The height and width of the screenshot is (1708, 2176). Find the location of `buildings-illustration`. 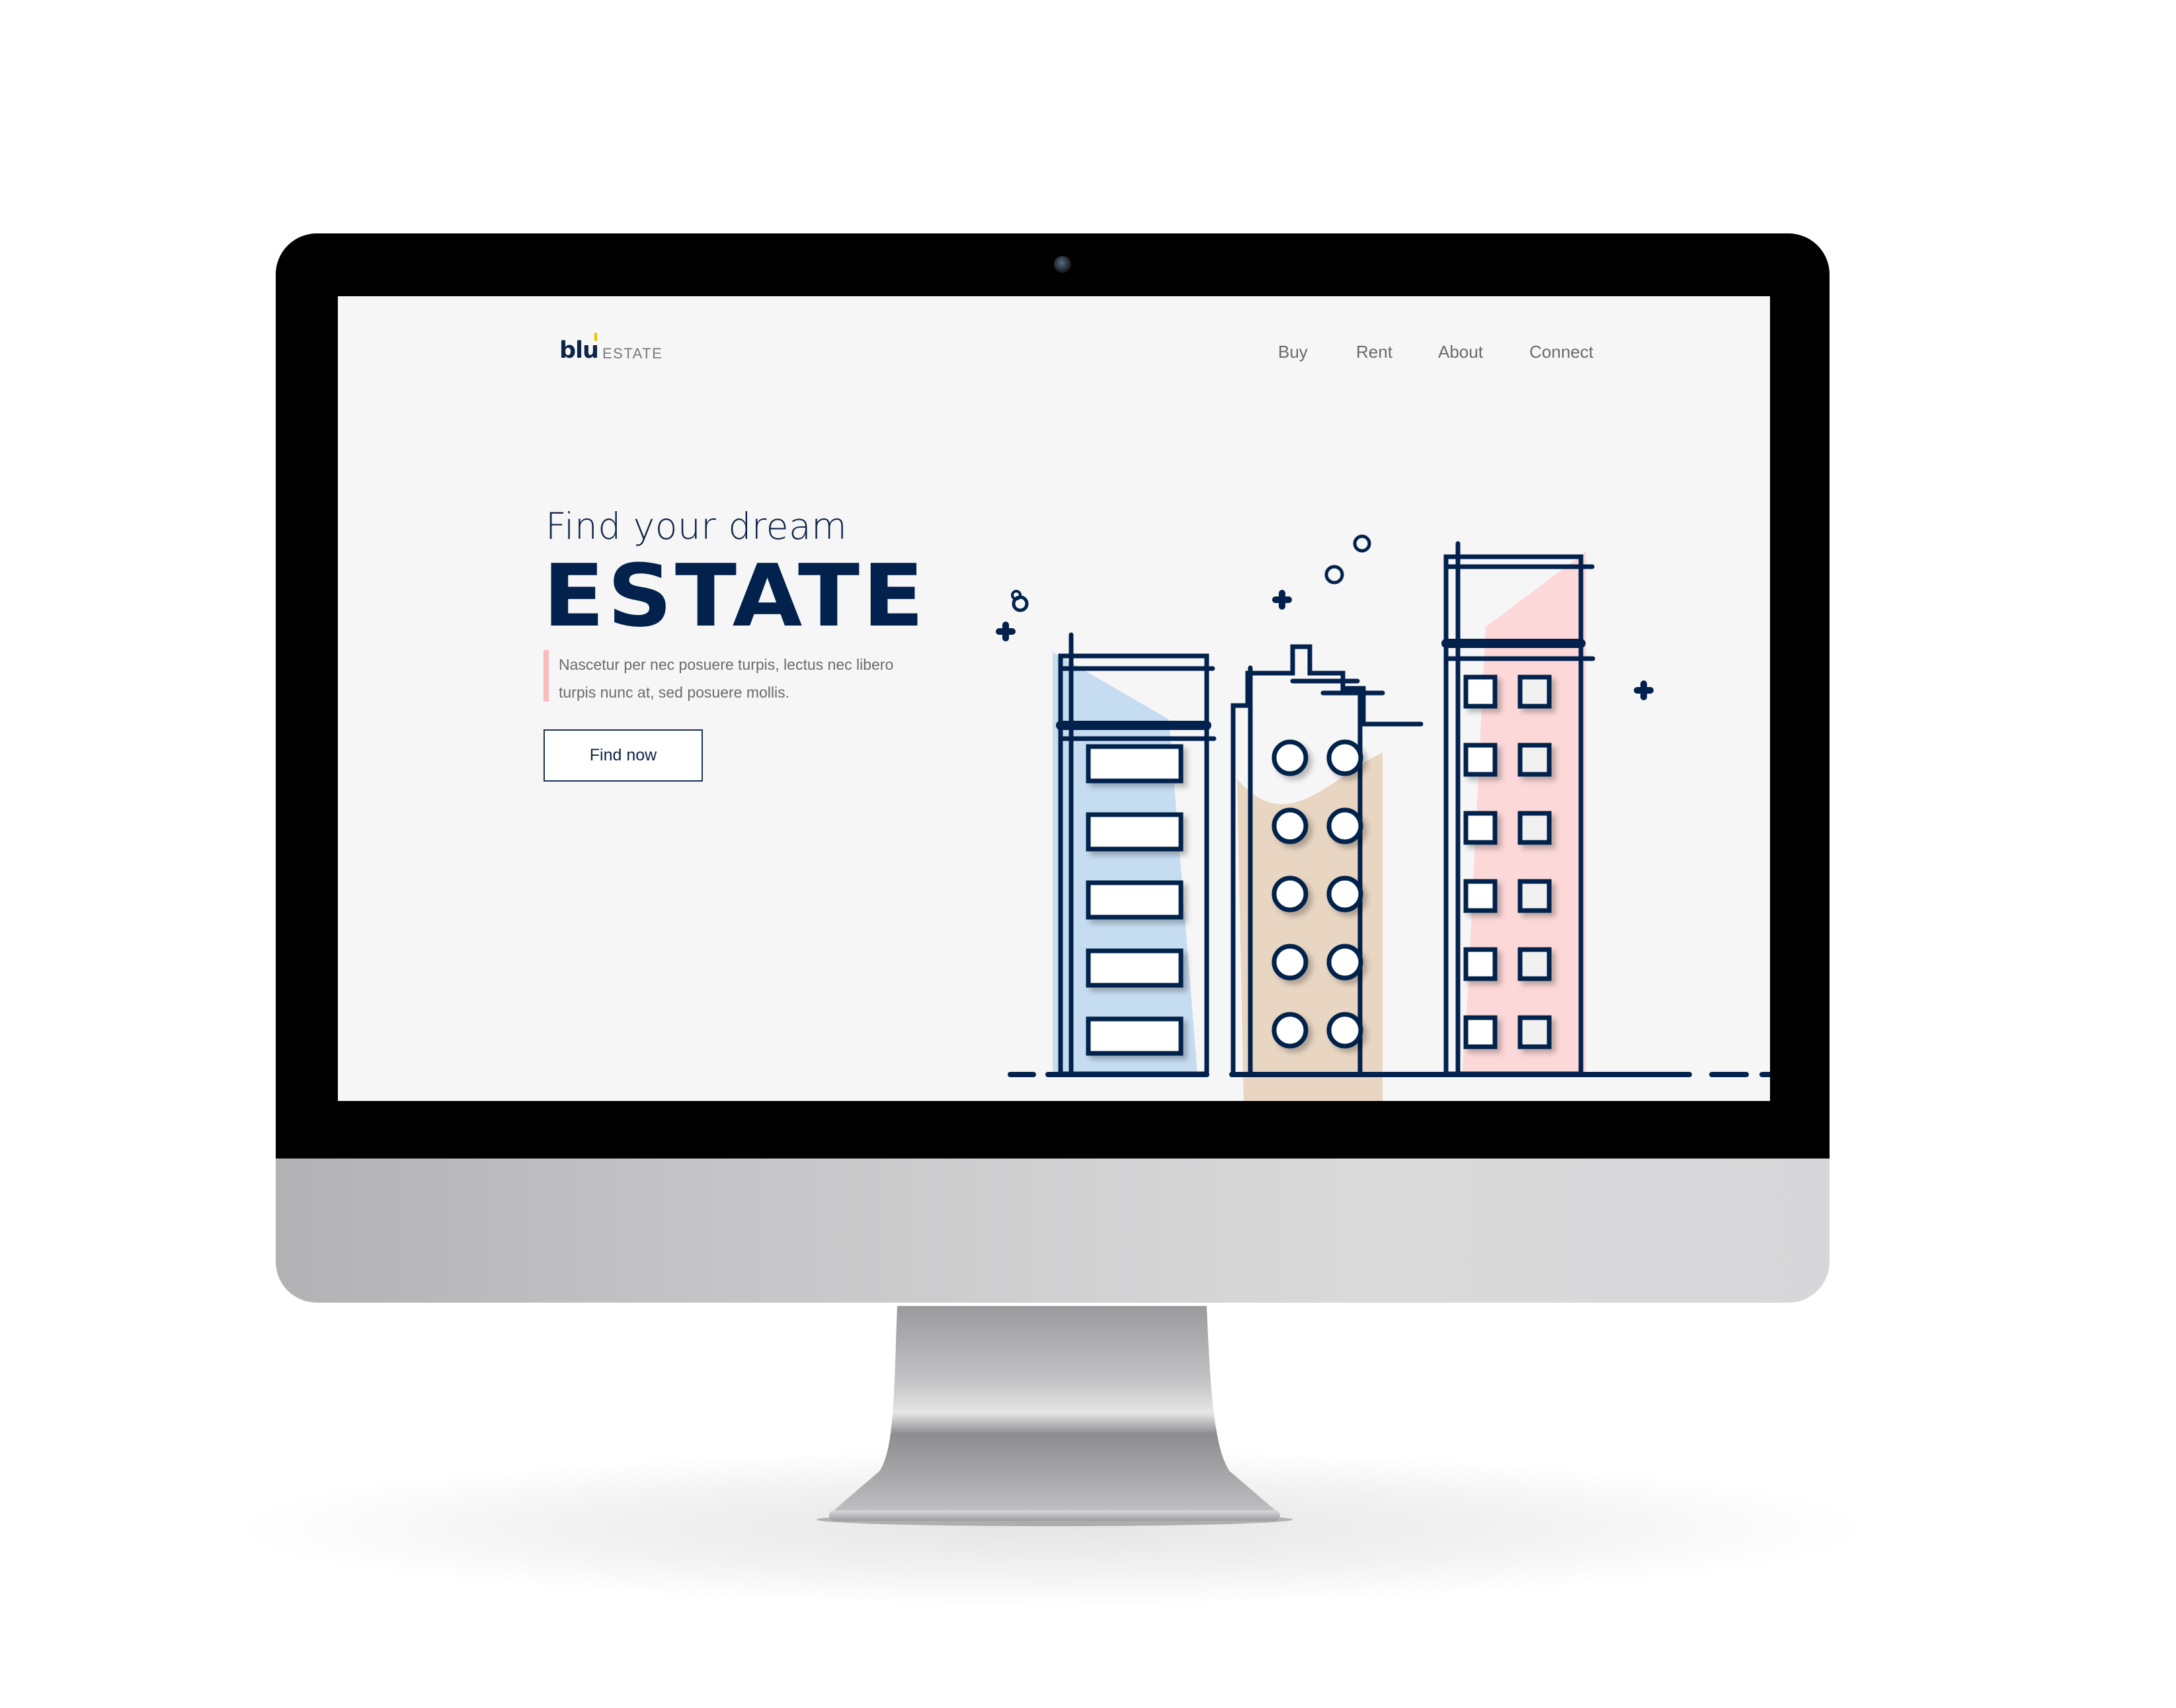

buildings-illustration is located at coordinates (1383, 817).